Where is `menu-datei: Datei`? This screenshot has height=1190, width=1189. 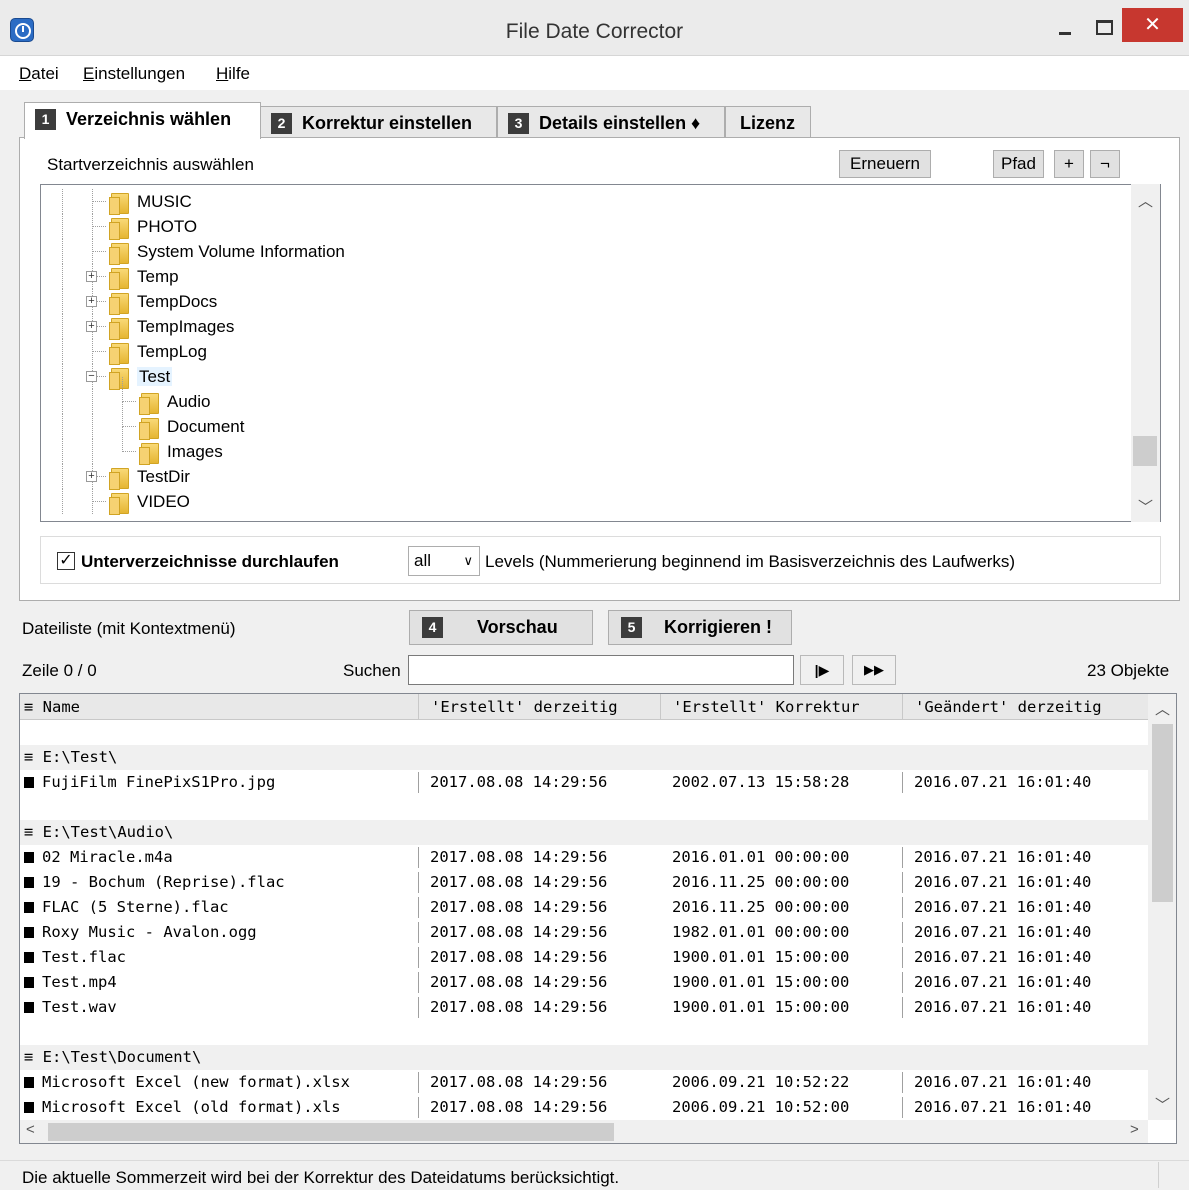 menu-datei: Datei is located at coordinates (39, 74).